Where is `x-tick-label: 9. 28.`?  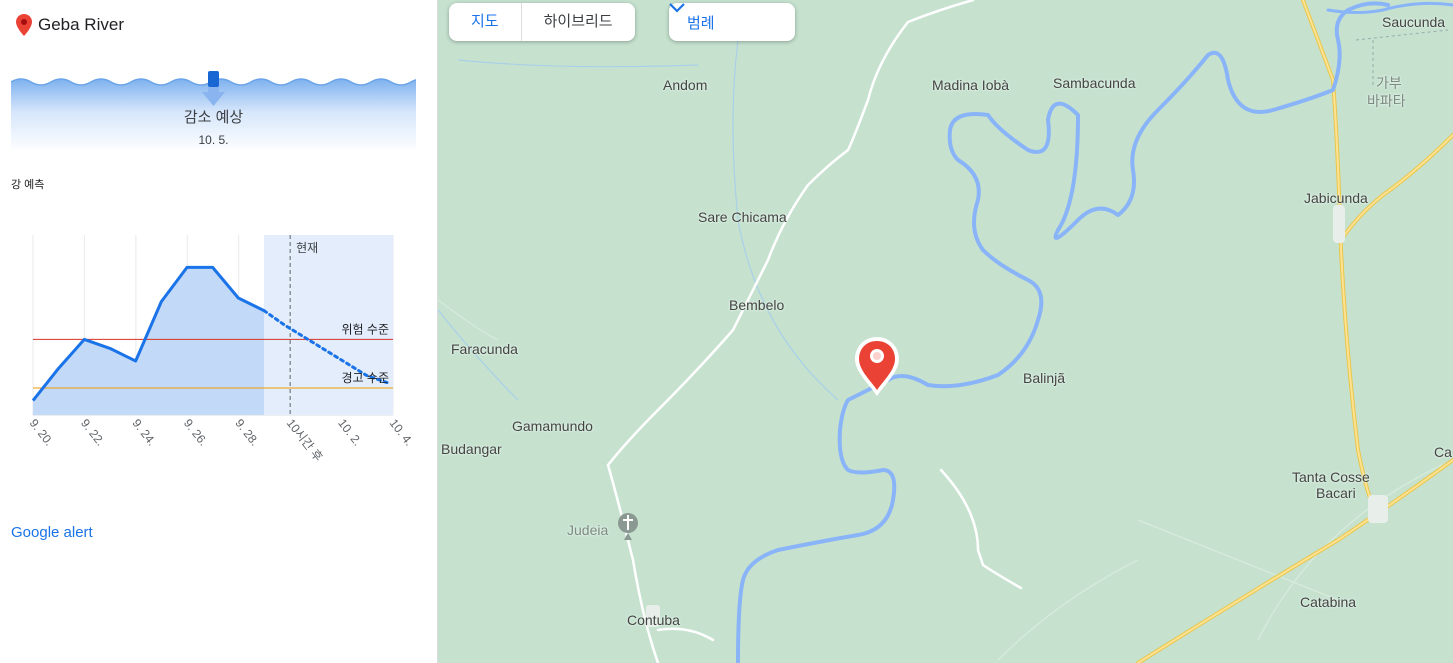 x-tick-label: 9. 28. is located at coordinates (247, 432).